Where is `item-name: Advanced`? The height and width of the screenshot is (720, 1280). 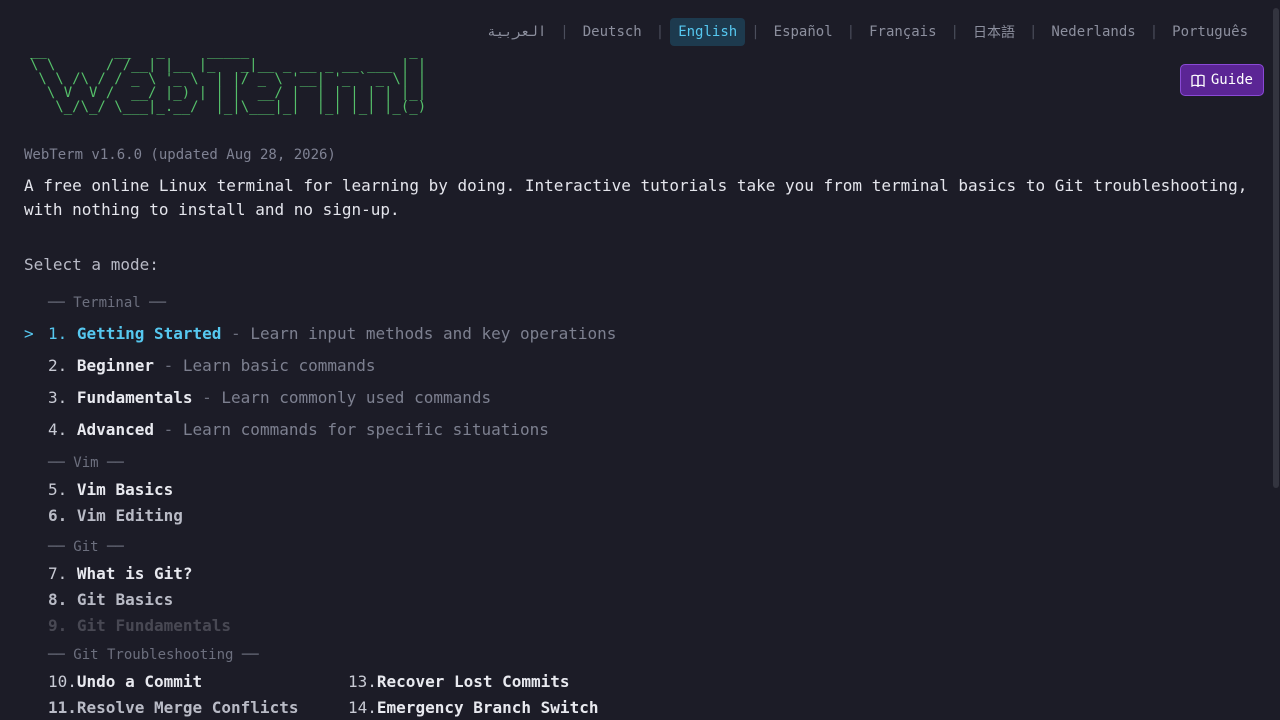
item-name: Advanced is located at coordinates (115, 429).